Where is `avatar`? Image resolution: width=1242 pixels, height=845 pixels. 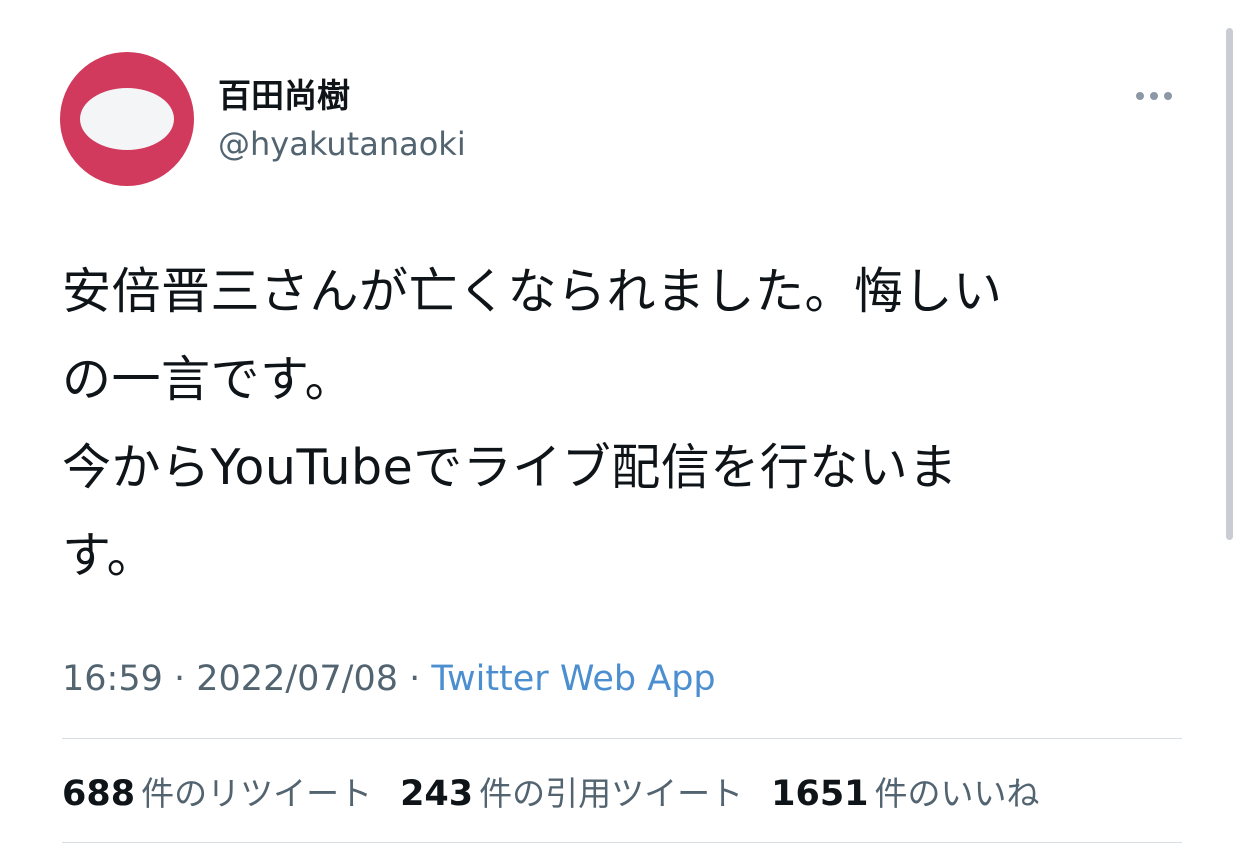 avatar is located at coordinates (127, 119).